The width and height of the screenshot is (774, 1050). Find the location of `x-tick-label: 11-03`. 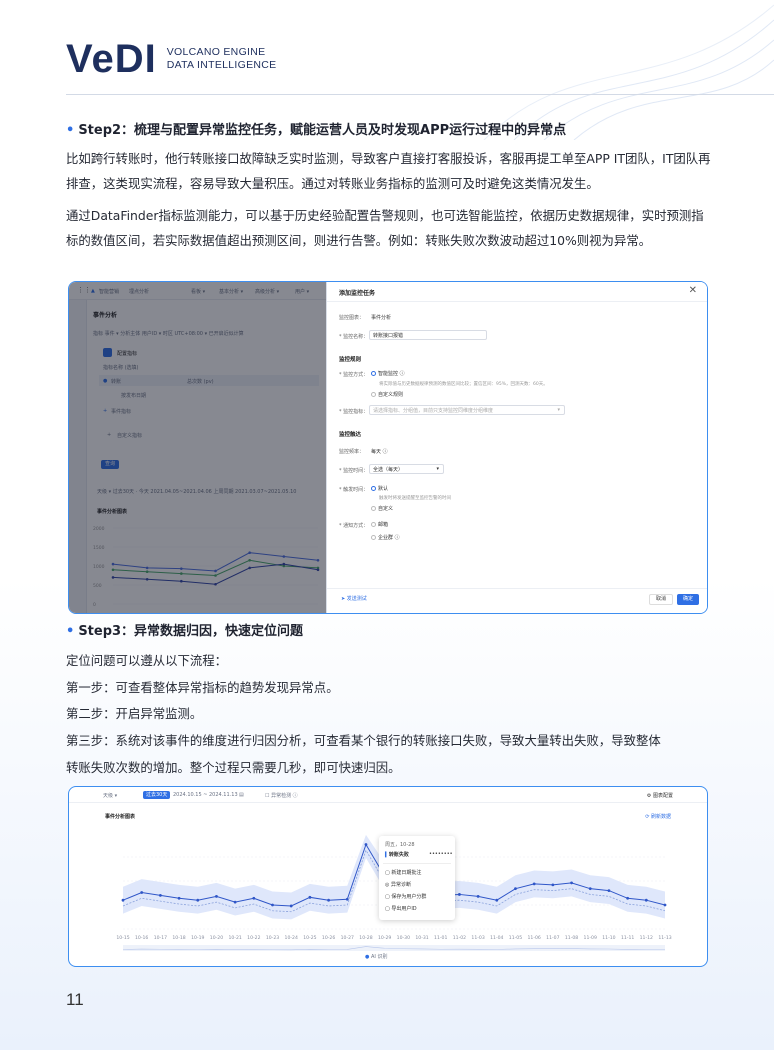

x-tick-label: 11-03 is located at coordinates (477, 938).